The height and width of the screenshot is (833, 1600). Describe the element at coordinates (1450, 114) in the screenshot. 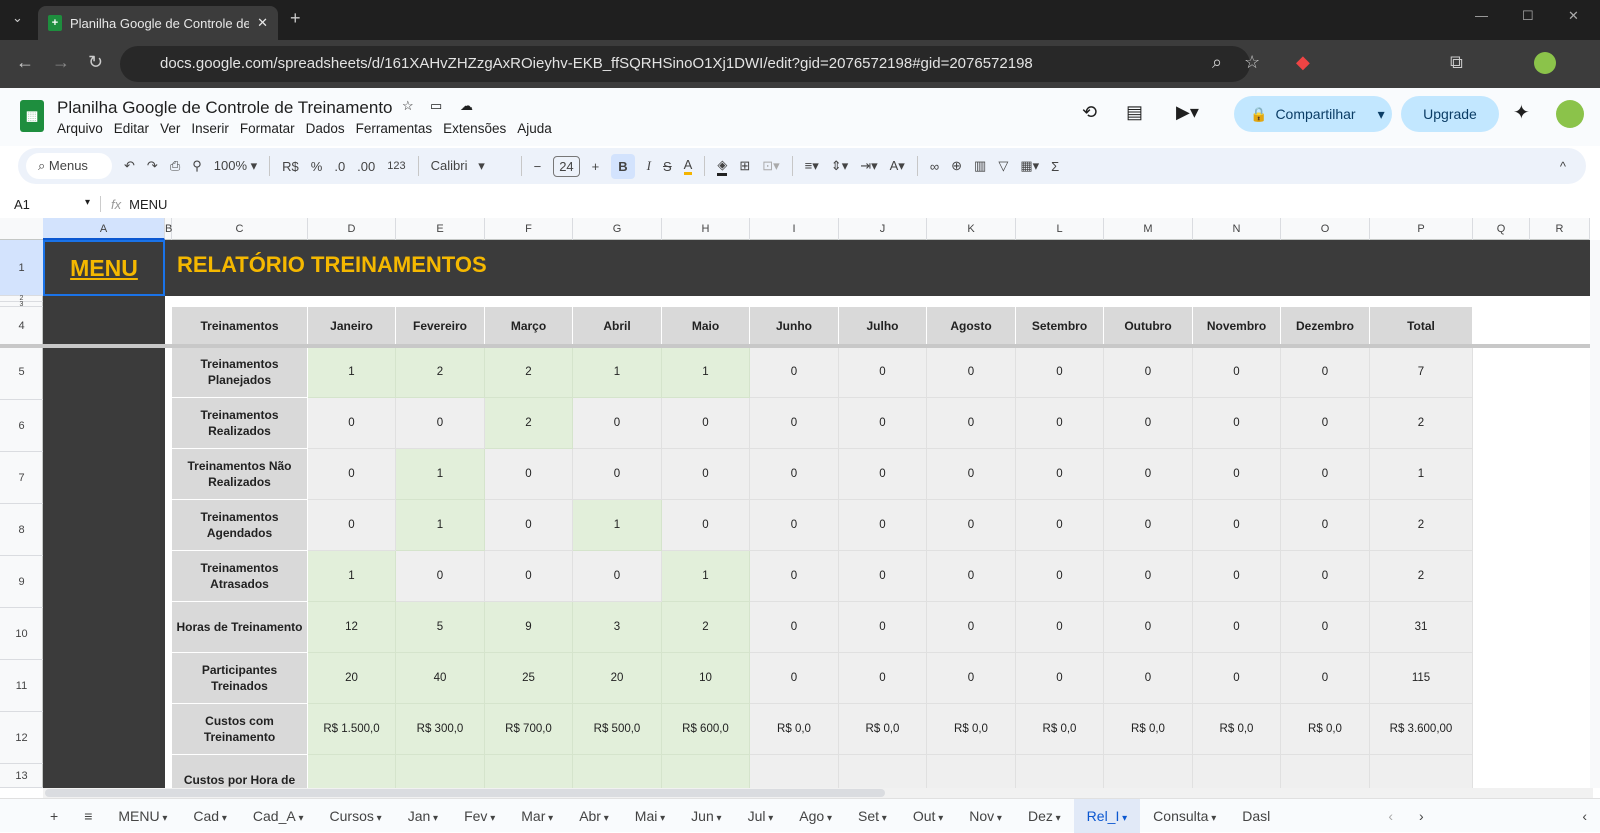

I see `upgrade-button: Upgrade` at that location.